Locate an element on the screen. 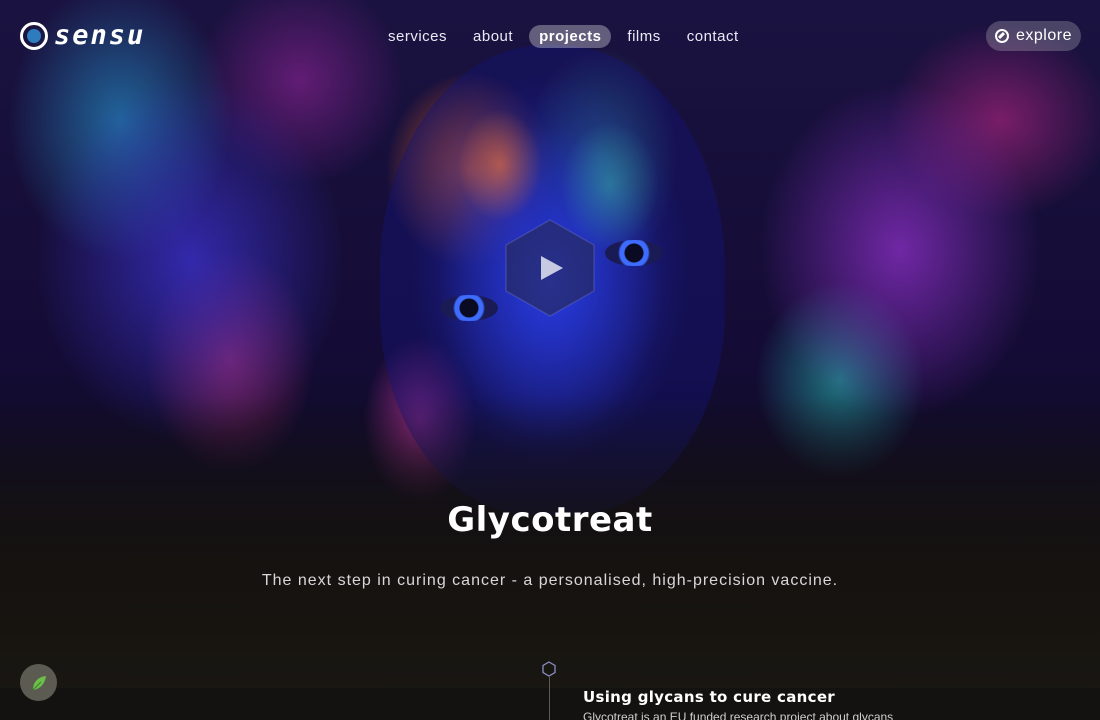 The width and height of the screenshot is (1100, 720). nav-item-about: about is located at coordinates (493, 36).